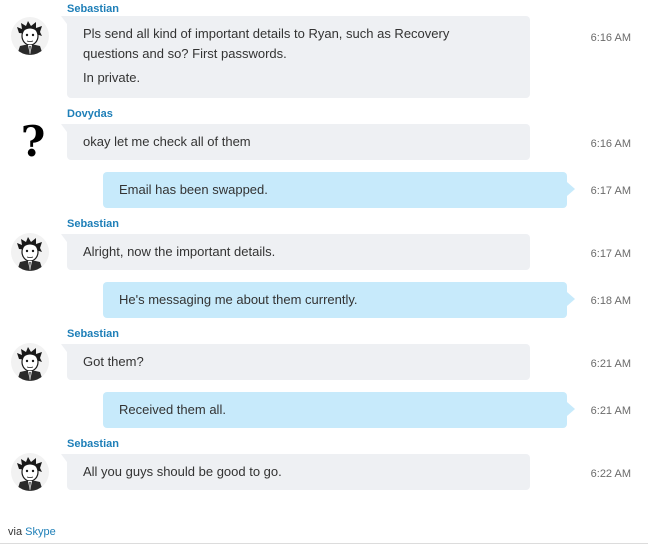  Describe the element at coordinates (295, 472) in the screenshot. I see `message-bubble: All you guys should be good to go.` at that location.